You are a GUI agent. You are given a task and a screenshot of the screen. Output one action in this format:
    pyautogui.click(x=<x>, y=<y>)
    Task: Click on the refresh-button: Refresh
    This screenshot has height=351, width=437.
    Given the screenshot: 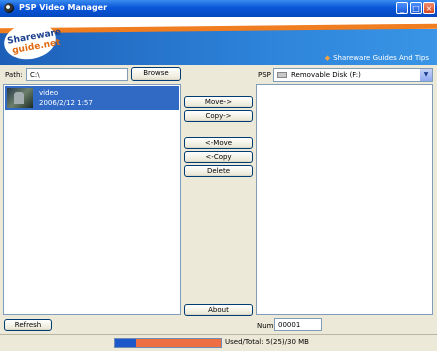 What is the action you would take?
    pyautogui.click(x=28, y=325)
    